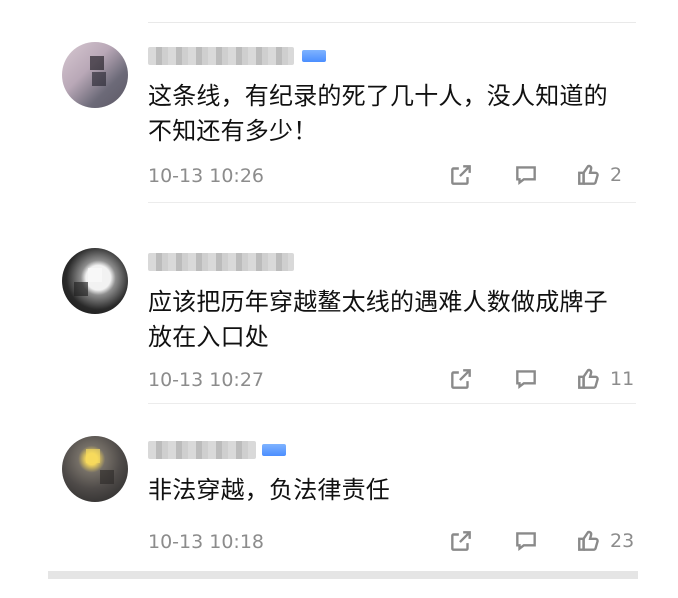 This screenshot has height=598, width=678. What do you see at coordinates (392, 22) in the screenshot?
I see `top-divider` at bounding box center [392, 22].